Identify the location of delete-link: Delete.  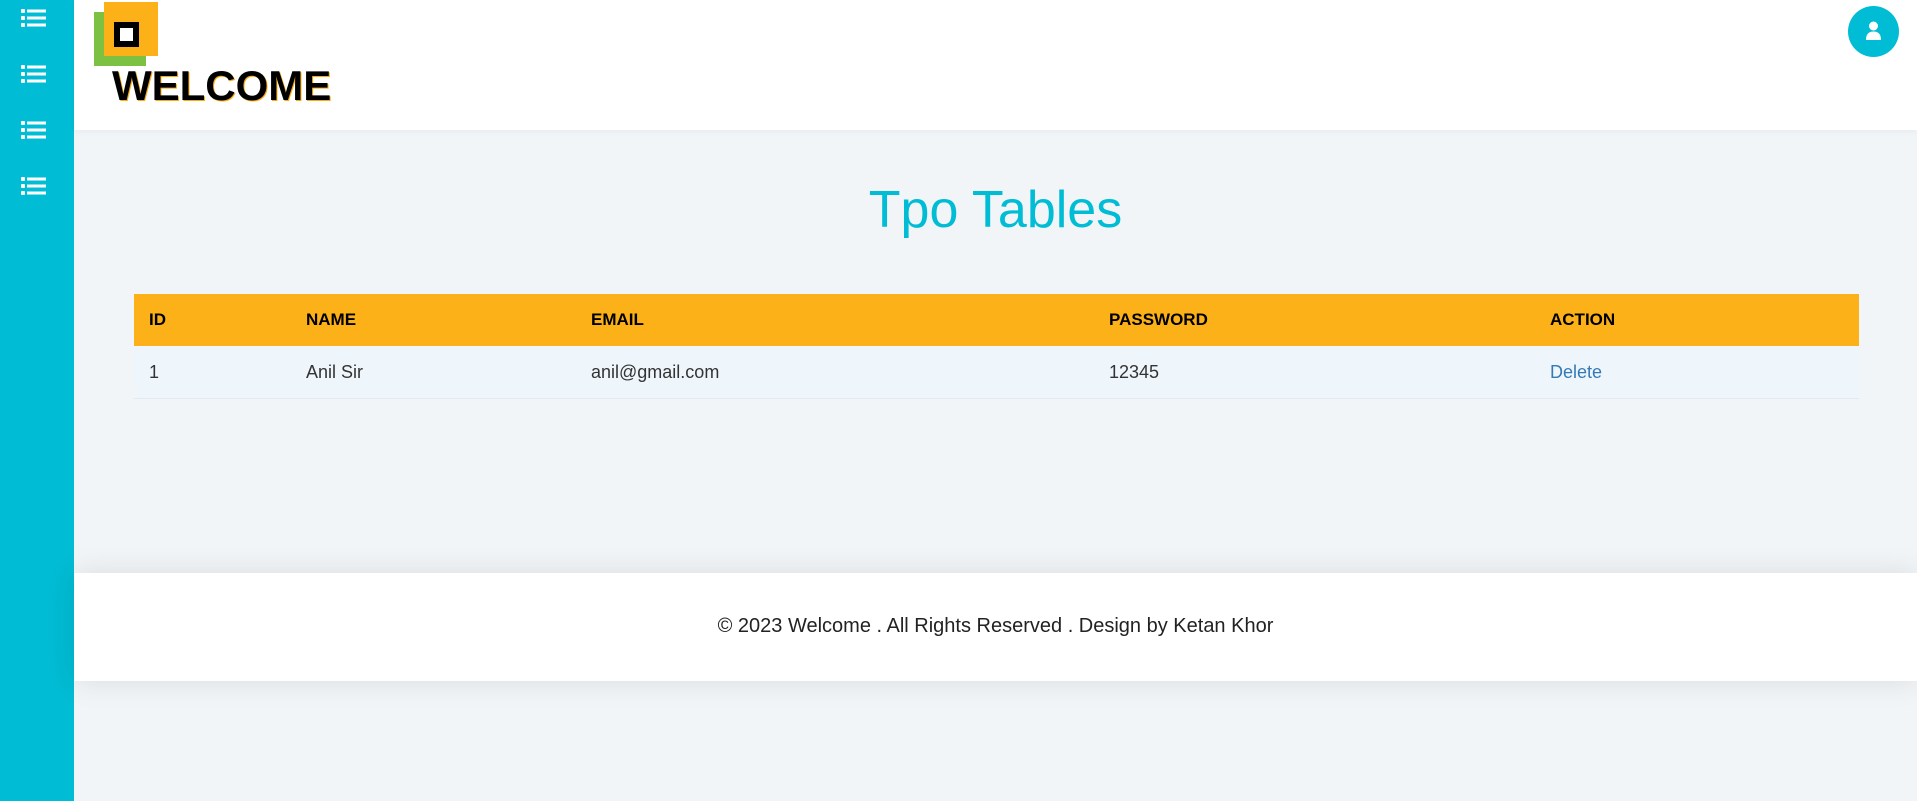
(1576, 372).